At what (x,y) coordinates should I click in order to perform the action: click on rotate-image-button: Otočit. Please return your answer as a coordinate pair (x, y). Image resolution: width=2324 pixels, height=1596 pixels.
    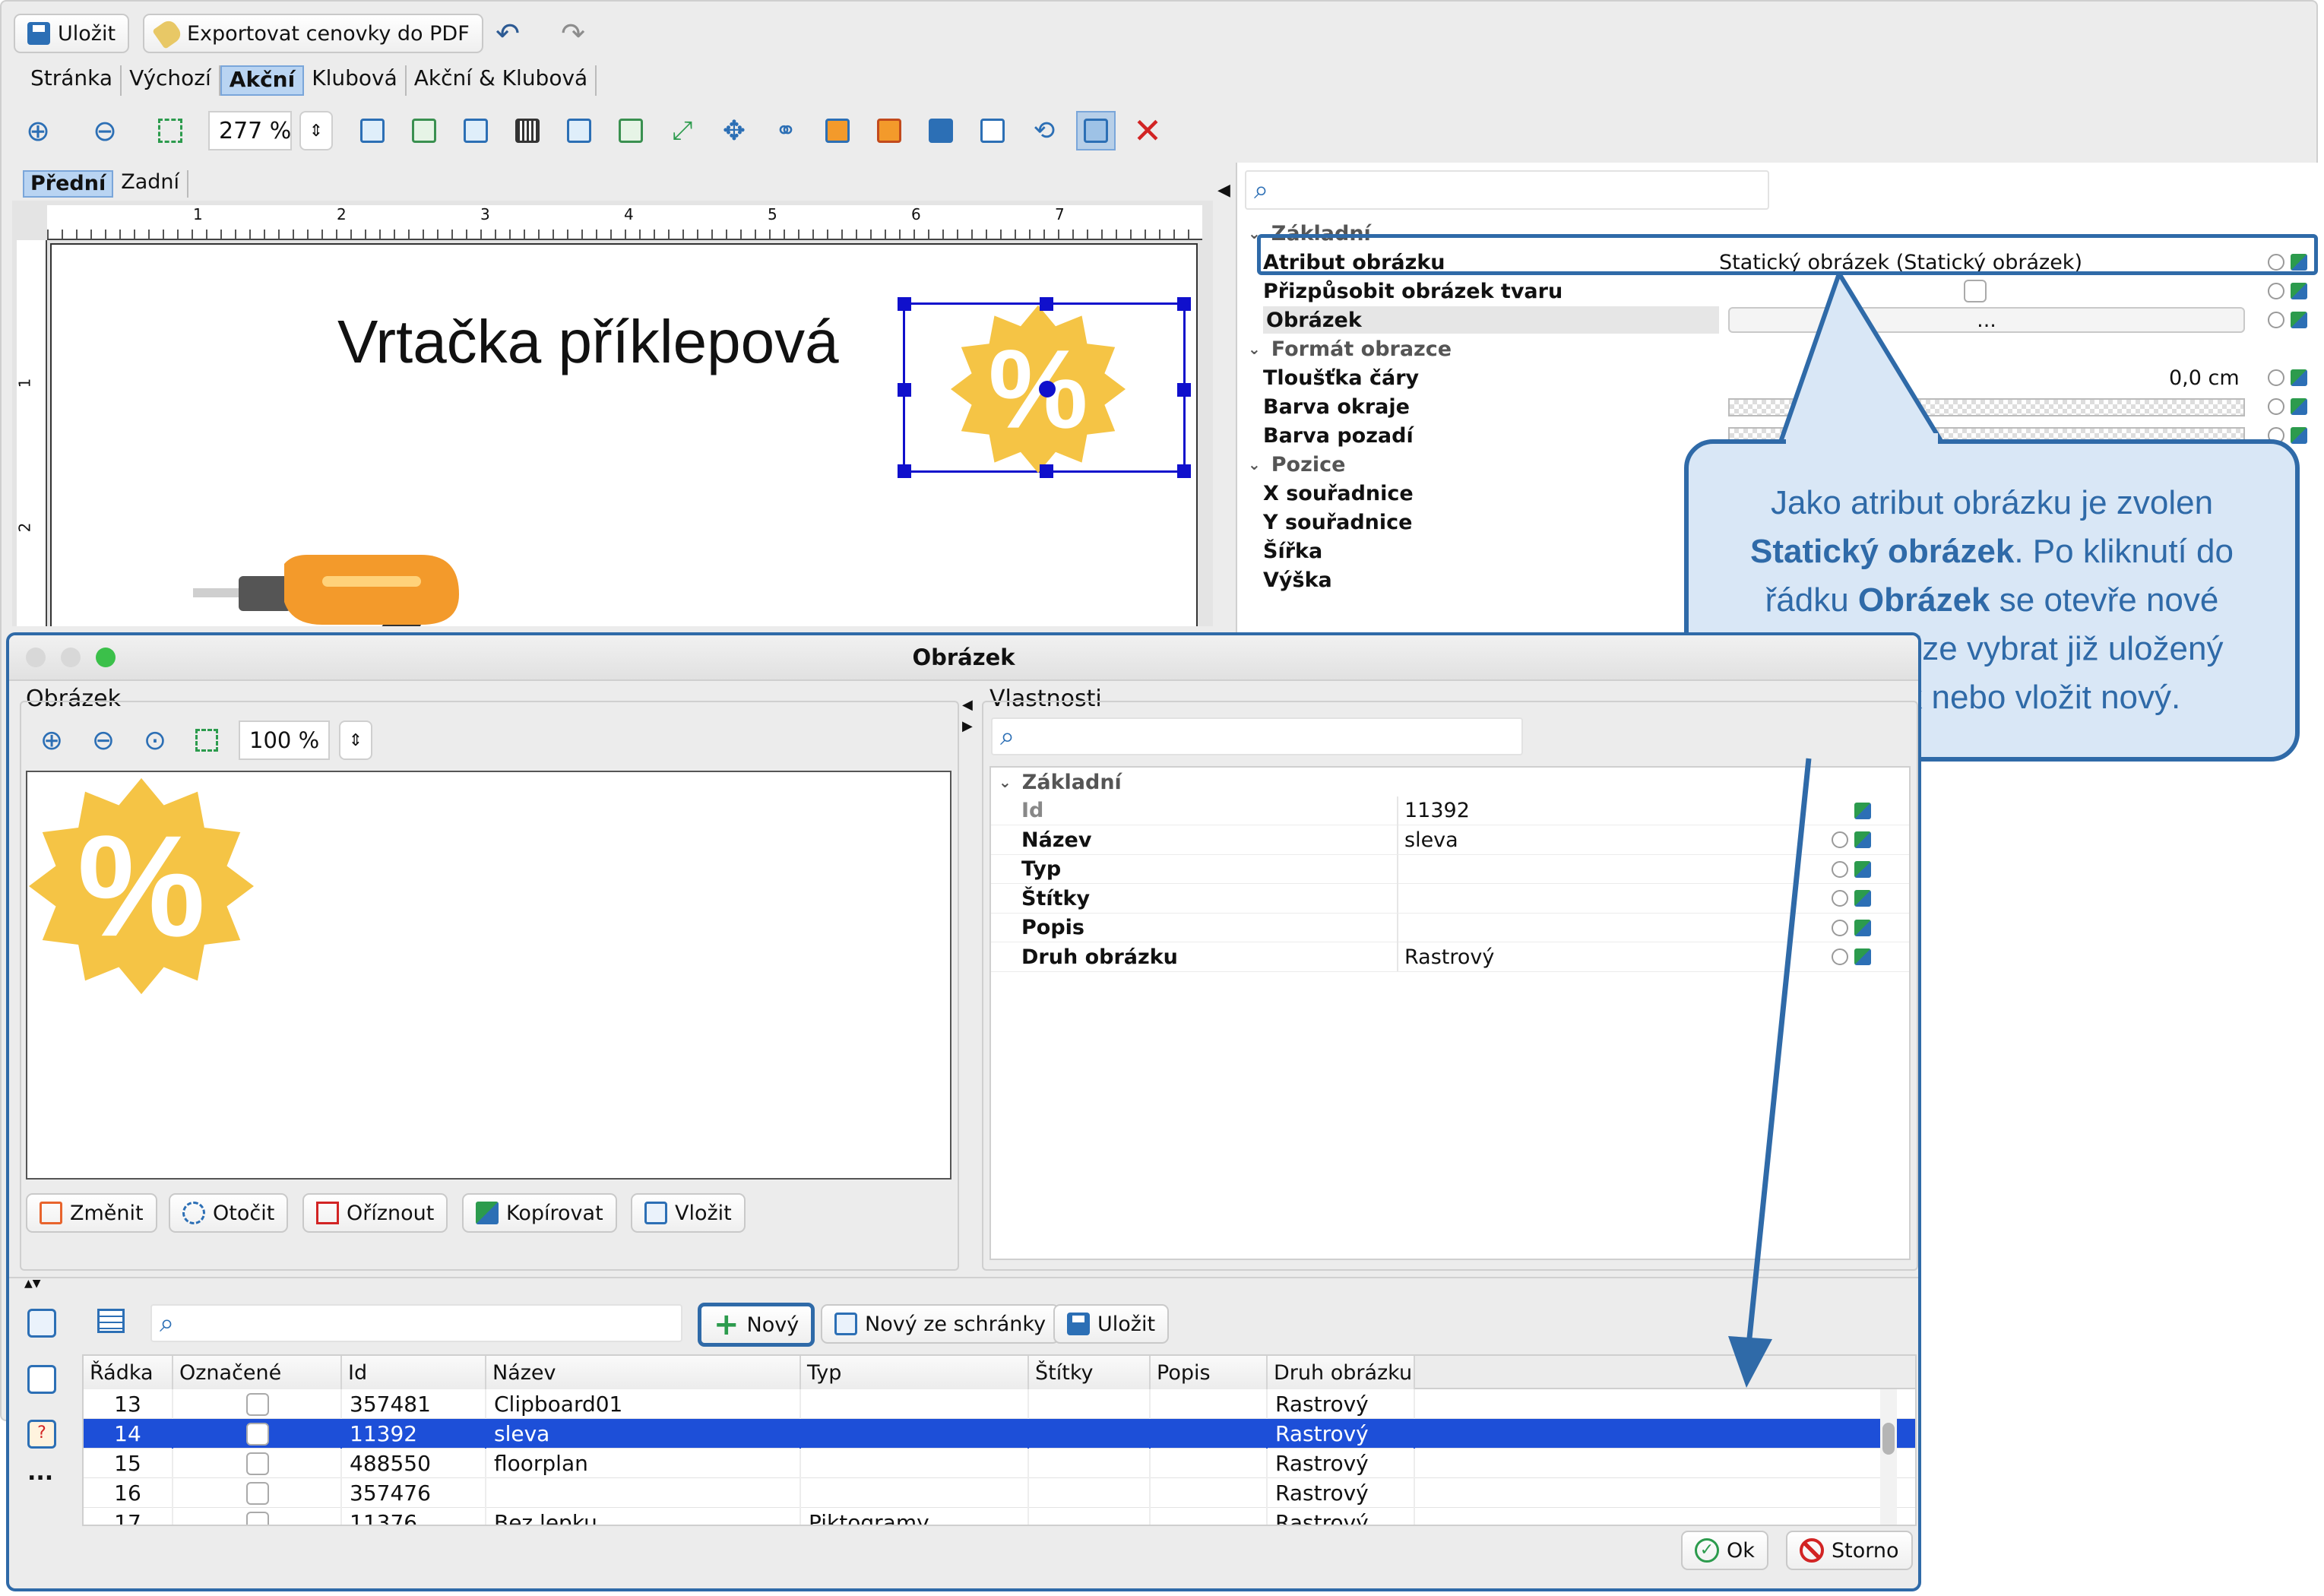
    Looking at the image, I should click on (229, 1213).